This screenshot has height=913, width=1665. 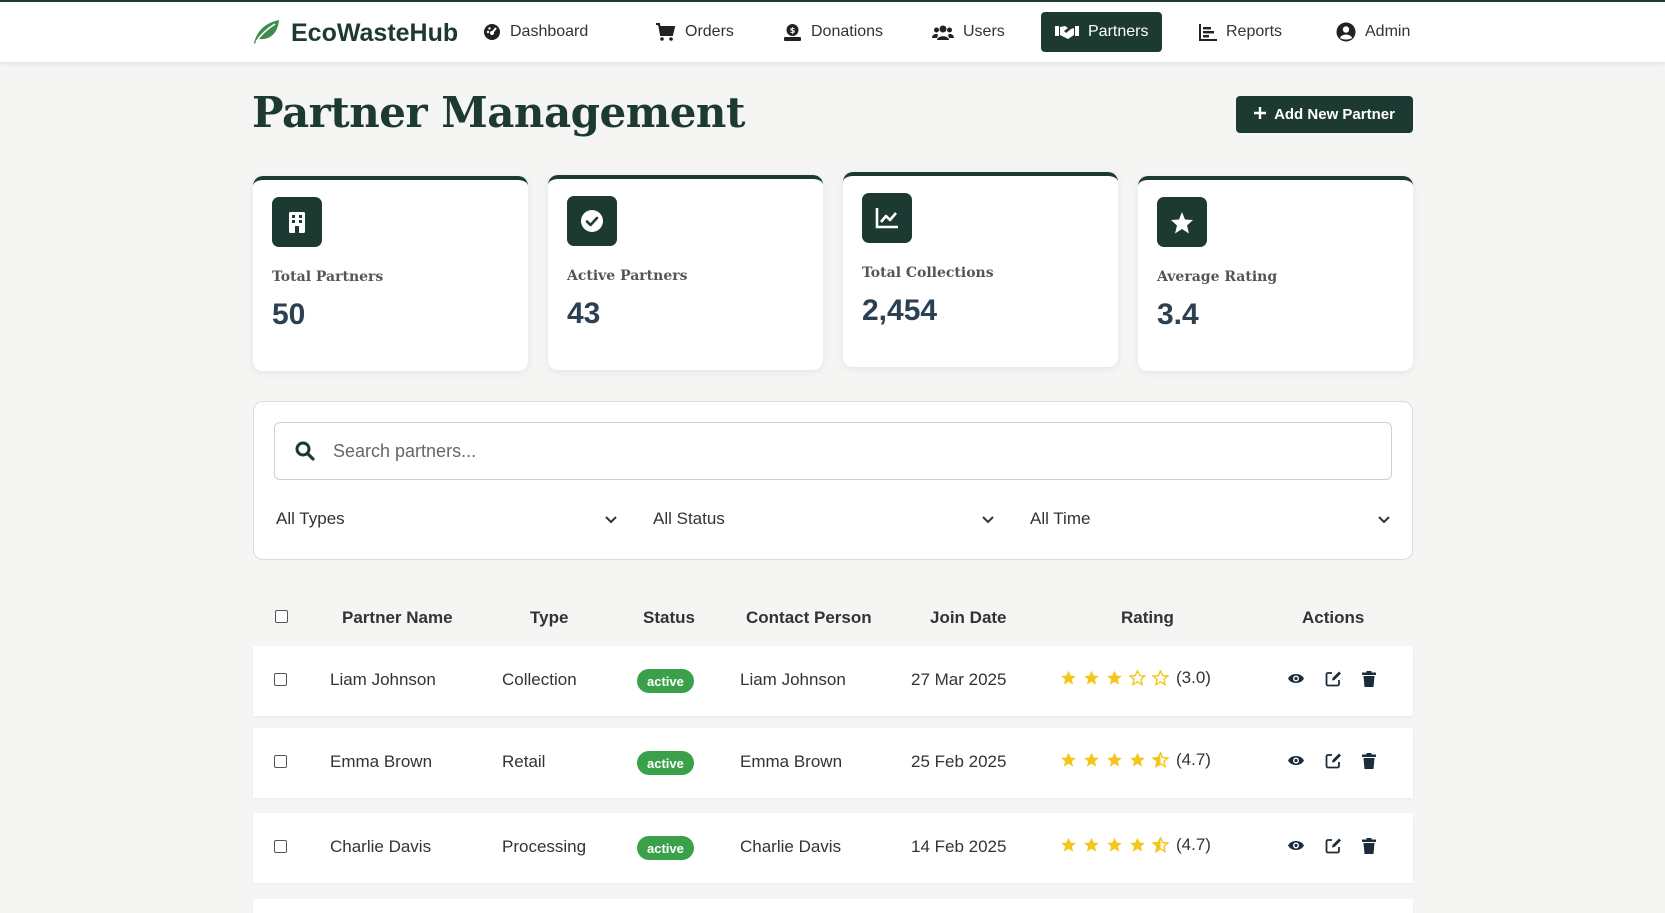 I want to click on nav-partners-label: Partners, so click(x=1118, y=31).